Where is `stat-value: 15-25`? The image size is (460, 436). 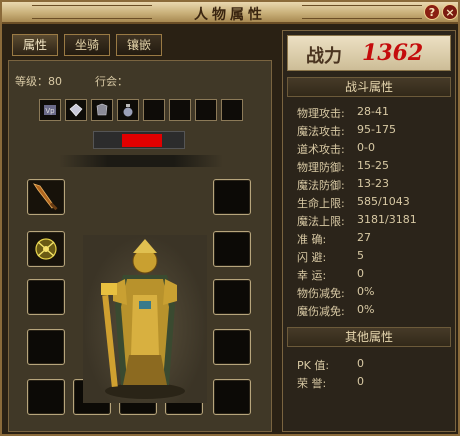
stat-value: 15-25 is located at coordinates (373, 165).